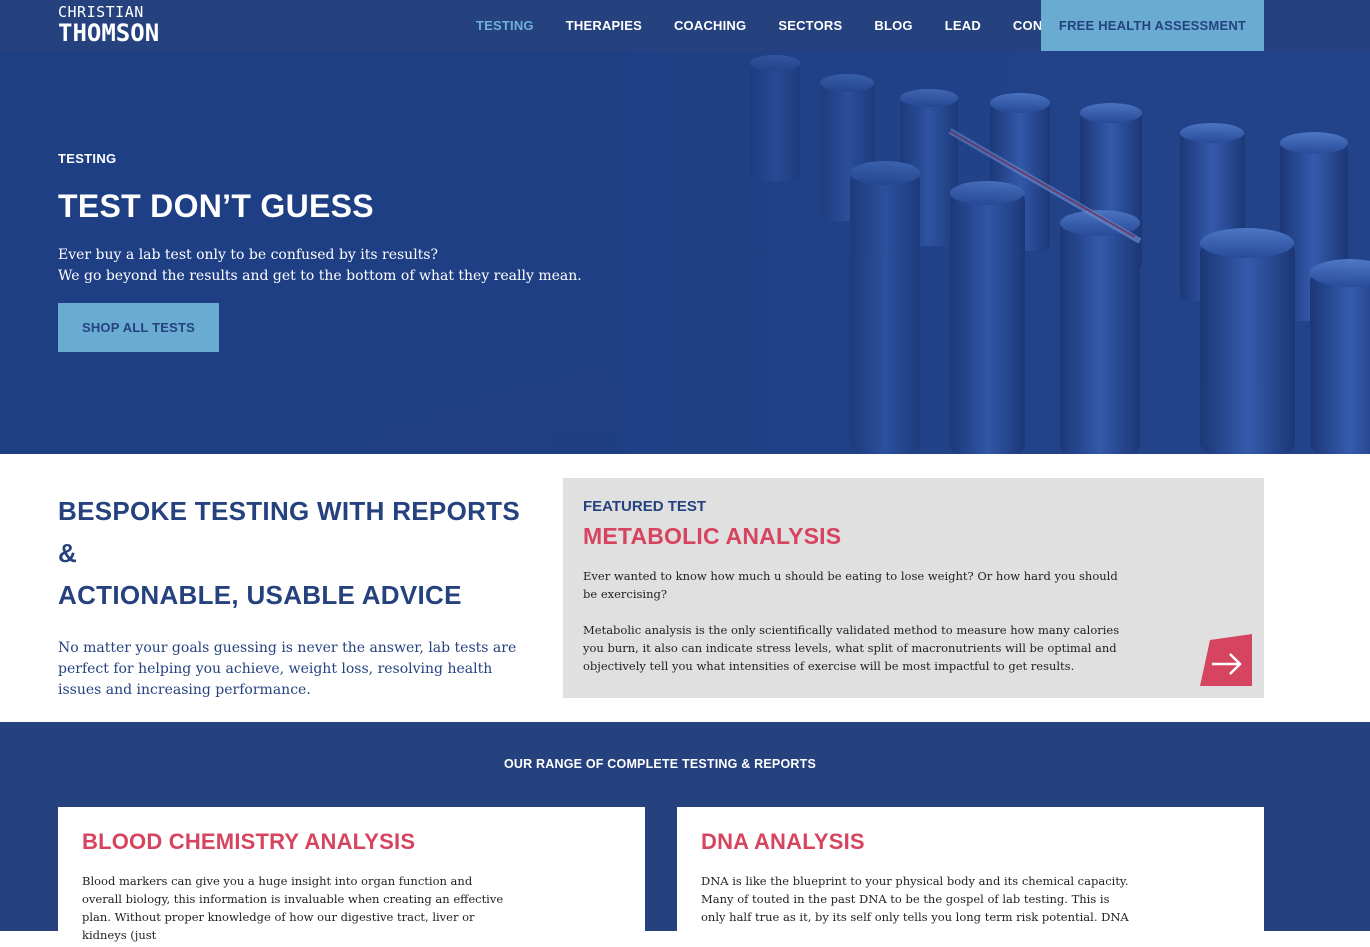 Image resolution: width=1370 pixels, height=947 pixels. What do you see at coordinates (87, 158) in the screenshot?
I see `hero-eyebrow: TESTING` at bounding box center [87, 158].